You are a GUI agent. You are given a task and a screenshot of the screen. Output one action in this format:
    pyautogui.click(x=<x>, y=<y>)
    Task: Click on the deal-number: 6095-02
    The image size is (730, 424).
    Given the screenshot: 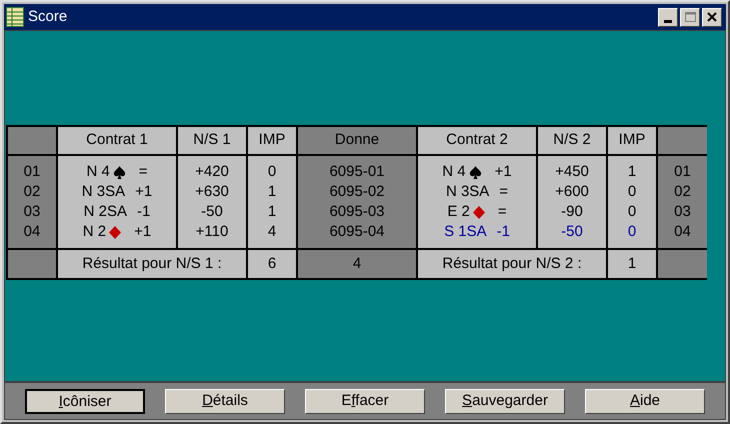 What is the action you would take?
    pyautogui.click(x=357, y=192)
    